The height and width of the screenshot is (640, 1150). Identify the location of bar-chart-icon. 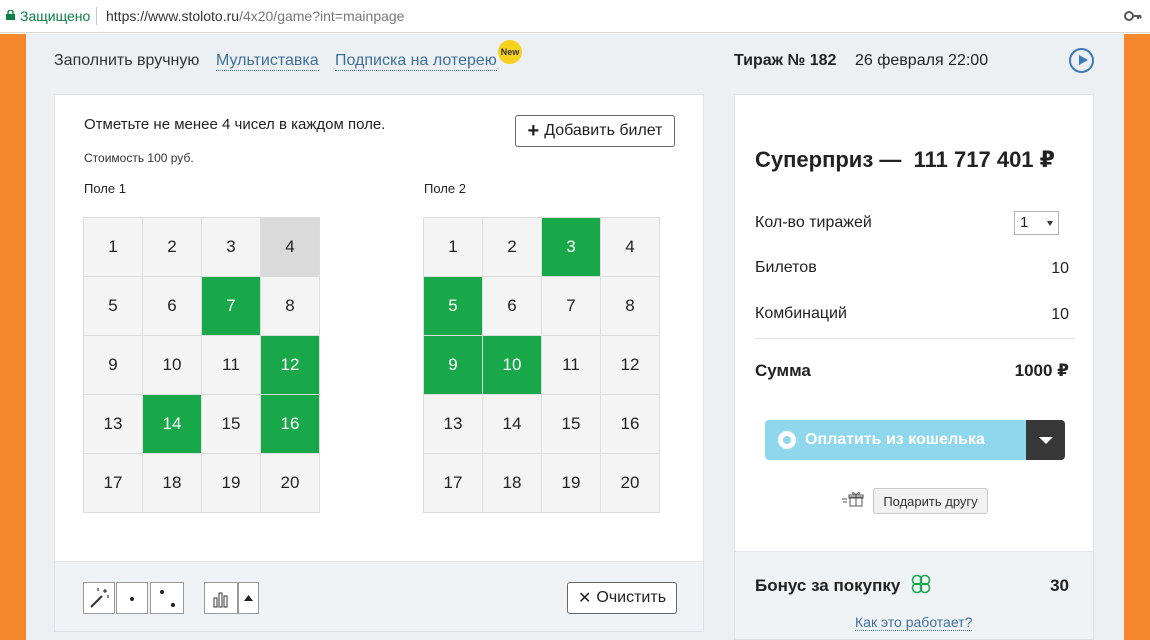
(220, 600).